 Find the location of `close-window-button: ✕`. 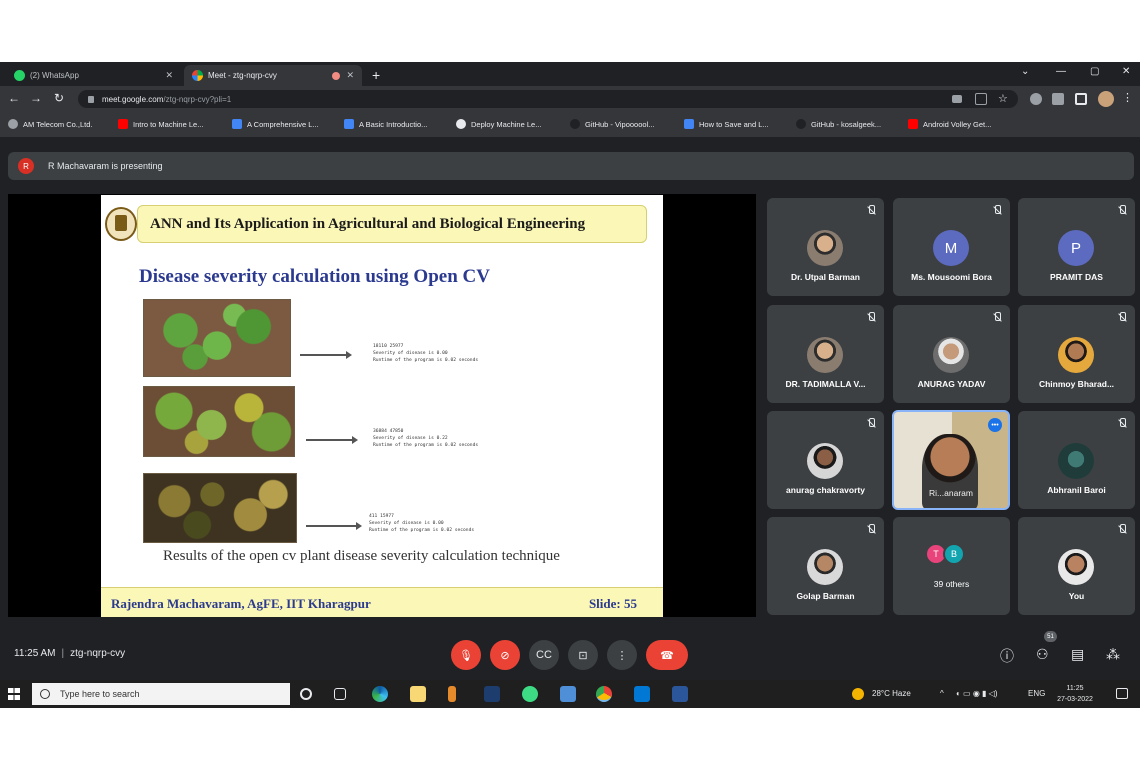

close-window-button: ✕ is located at coordinates (1126, 71).